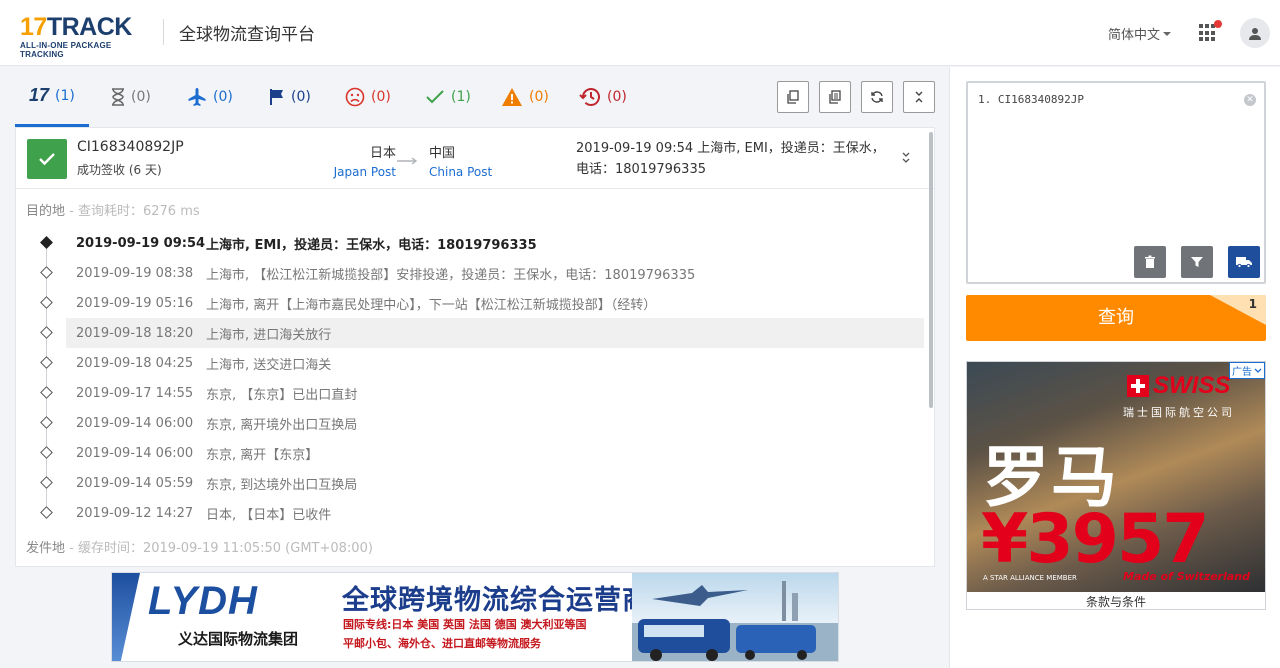  Describe the element at coordinates (1030, 578) in the screenshot. I see `ad-alliance: A STAR ALLIANCE MEMBER` at that location.